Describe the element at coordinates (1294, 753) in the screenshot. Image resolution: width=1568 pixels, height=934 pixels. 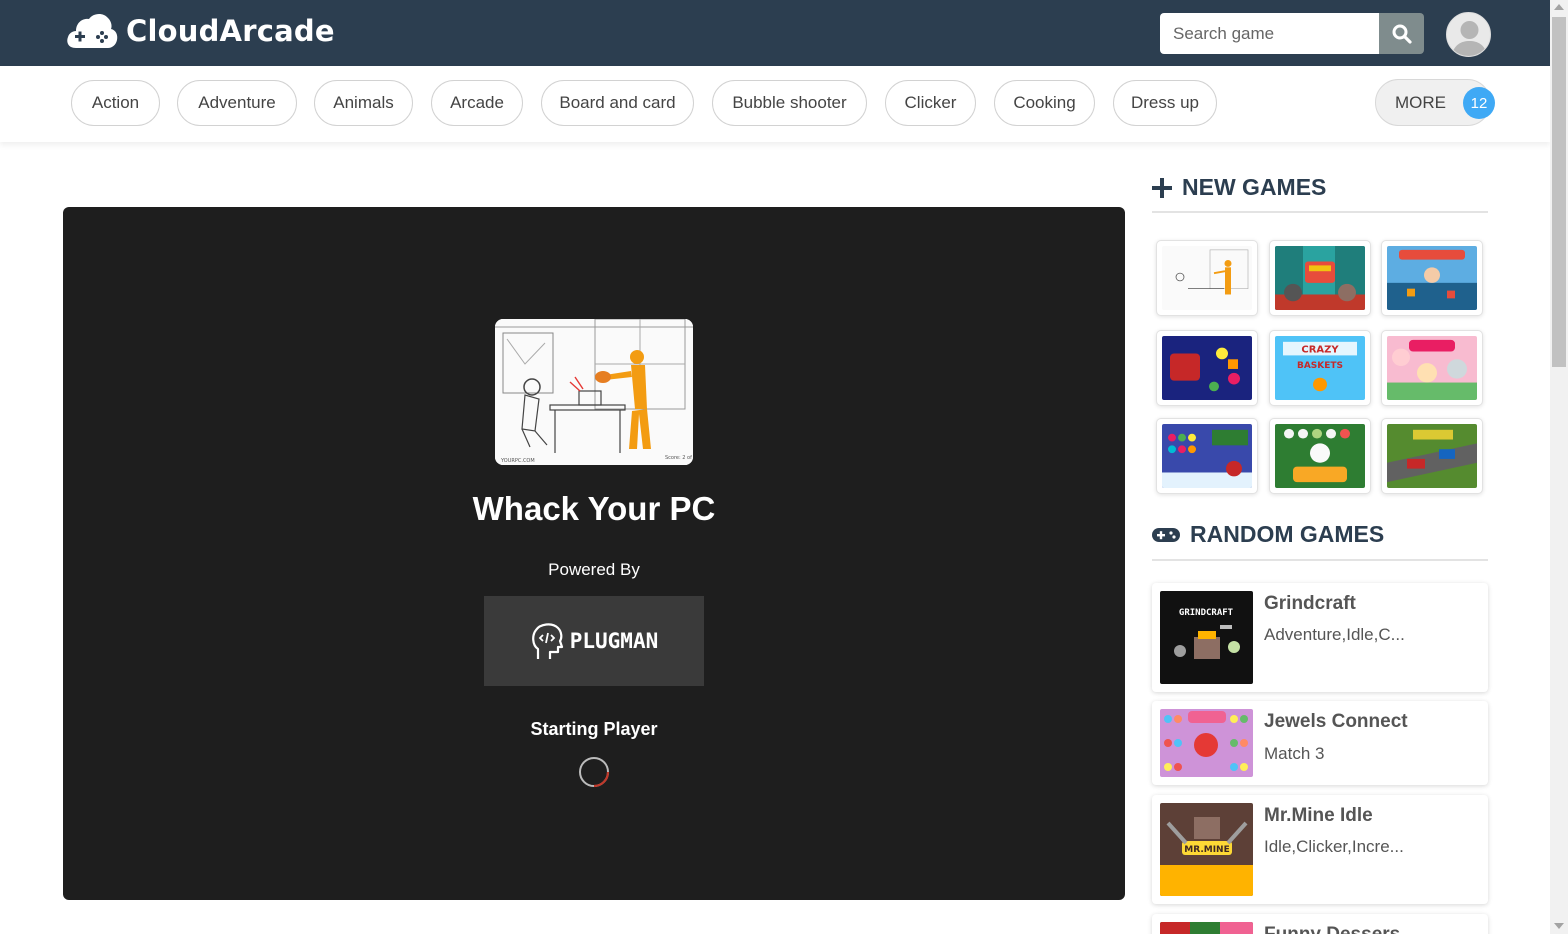
I see `random-game-tags: Match 3` at that location.